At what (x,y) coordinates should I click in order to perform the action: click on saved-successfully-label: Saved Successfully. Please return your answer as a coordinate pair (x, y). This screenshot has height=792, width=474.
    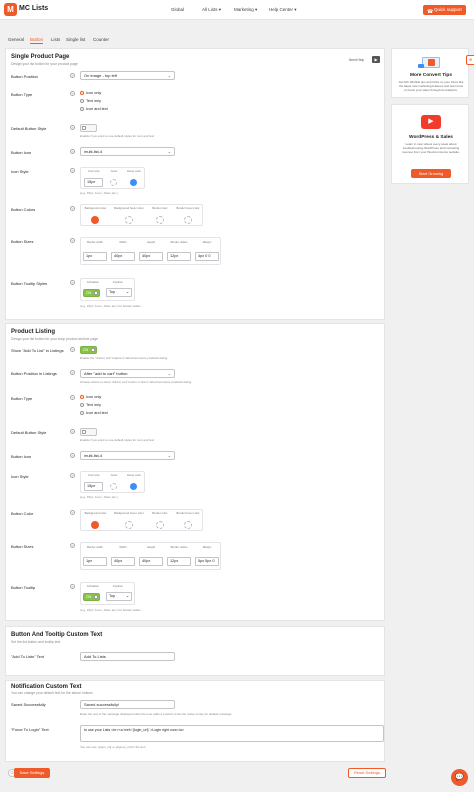
    Looking at the image, I should click on (28, 704).